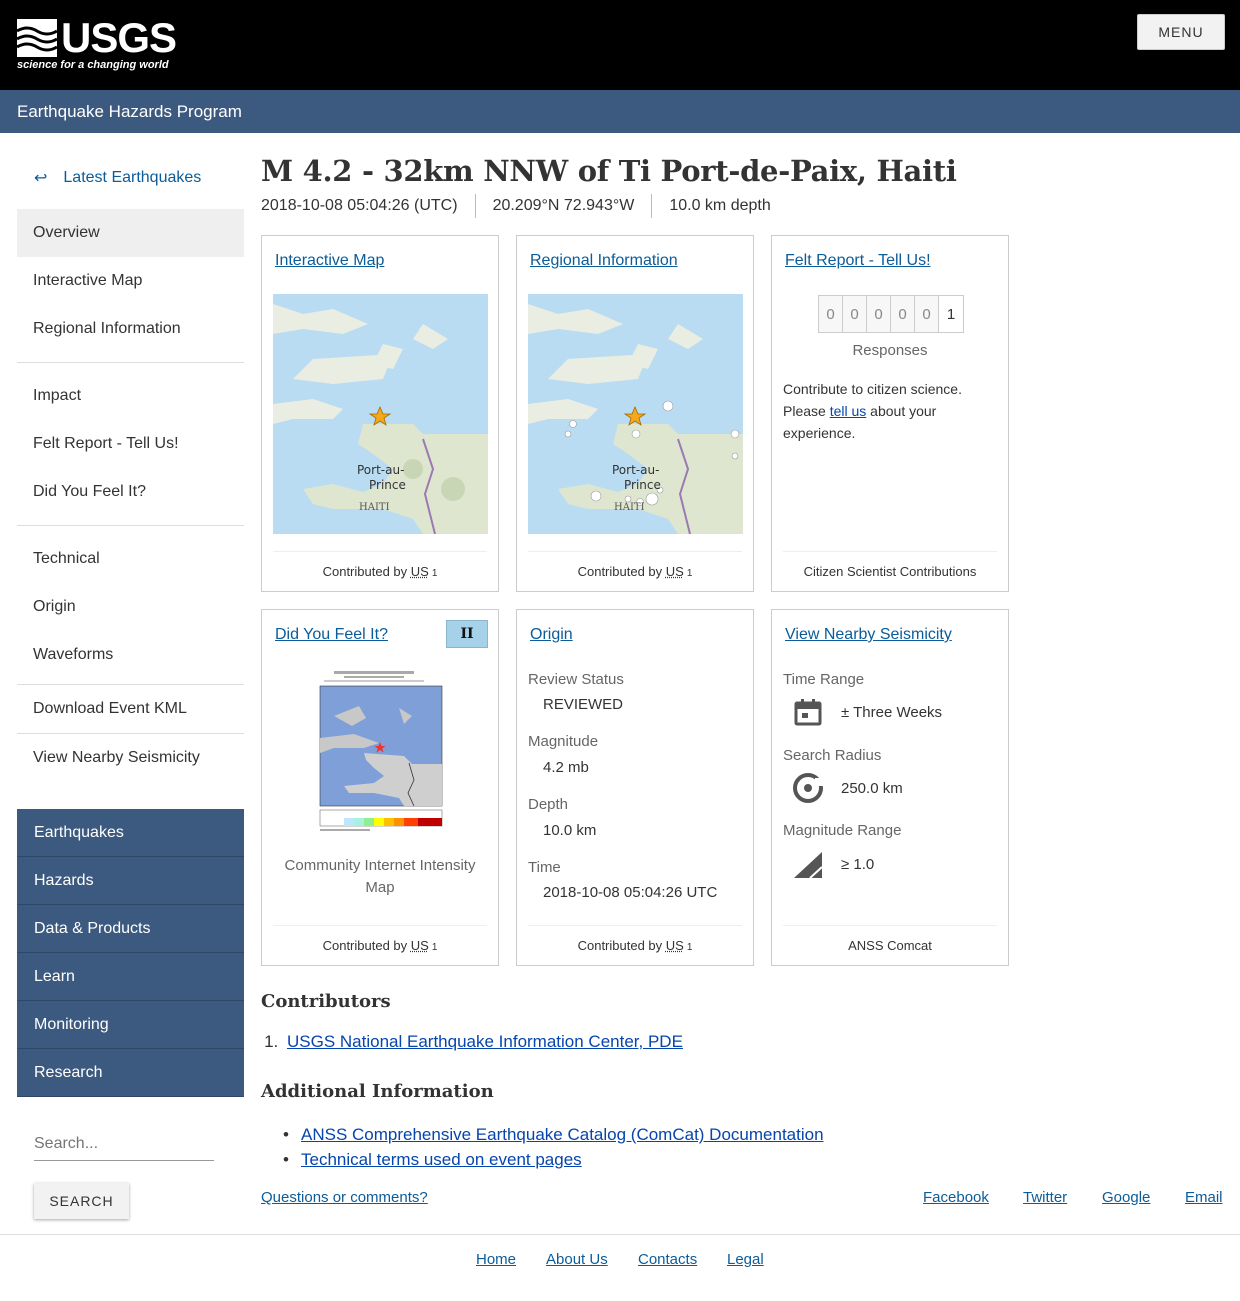 This screenshot has height=1301, width=1240. Describe the element at coordinates (130, 1025) in the screenshot. I see `site-nav-monitoring: Monitoring` at that location.